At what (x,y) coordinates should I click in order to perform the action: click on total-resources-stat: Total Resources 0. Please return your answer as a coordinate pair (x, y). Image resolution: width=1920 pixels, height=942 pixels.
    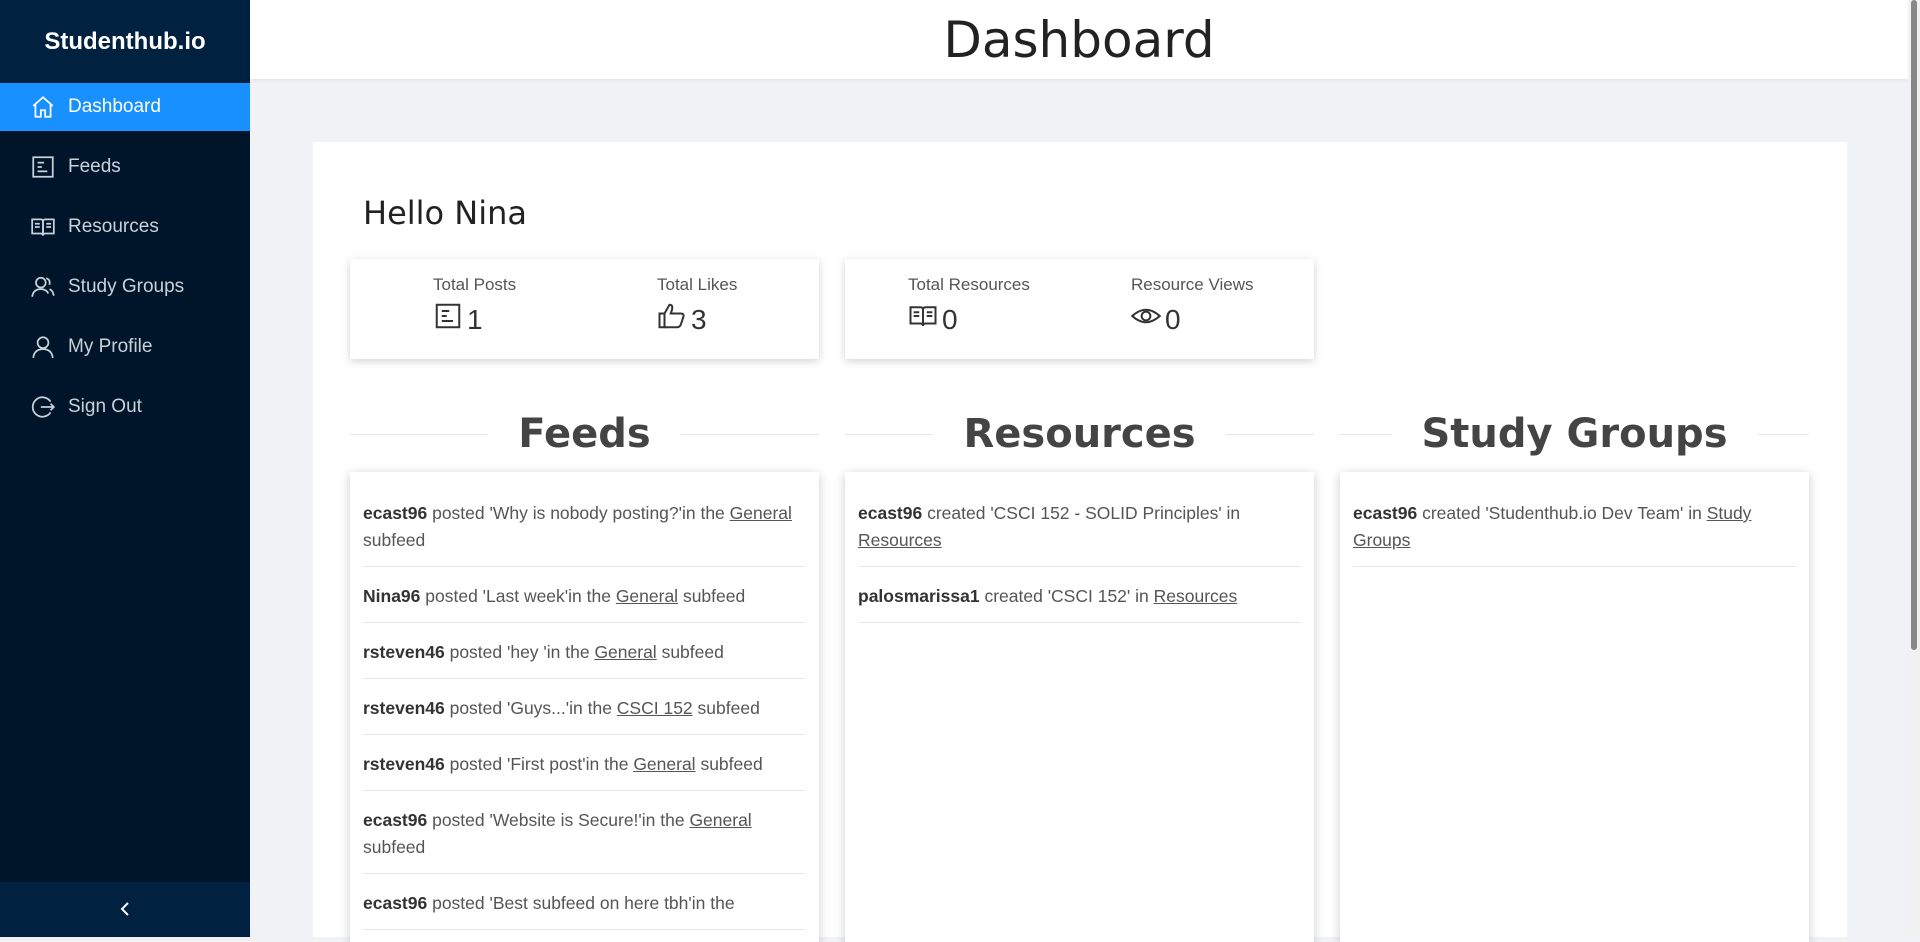
    Looking at the image, I should click on (969, 306).